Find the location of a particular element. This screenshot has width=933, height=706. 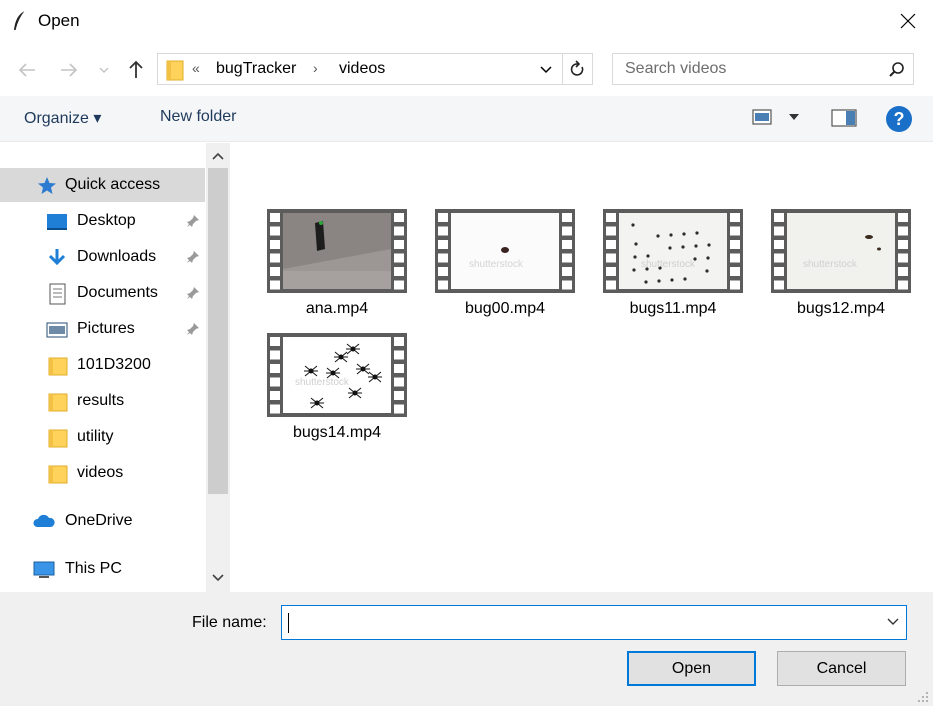

close-button is located at coordinates (908, 21).